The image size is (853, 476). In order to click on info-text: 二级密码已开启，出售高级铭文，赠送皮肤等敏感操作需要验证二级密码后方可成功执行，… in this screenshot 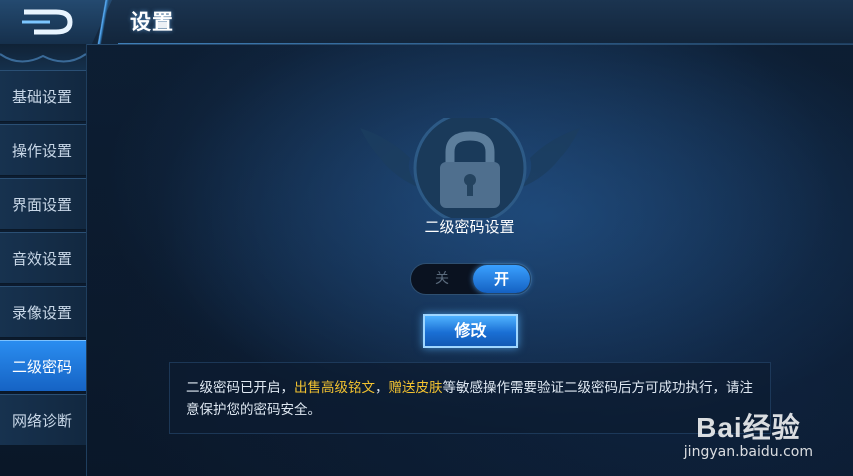, I will do `click(470, 398)`.